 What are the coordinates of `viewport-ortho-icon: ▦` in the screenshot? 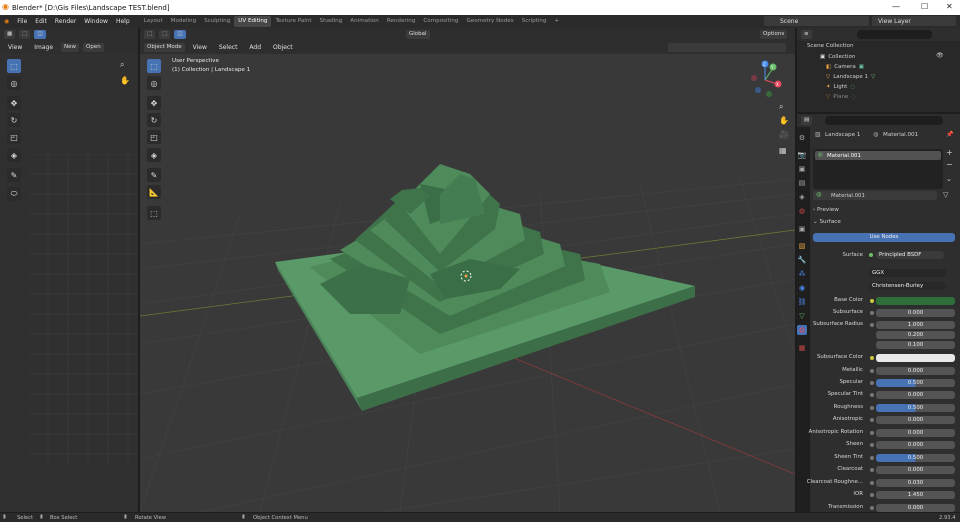 It's located at (783, 150).